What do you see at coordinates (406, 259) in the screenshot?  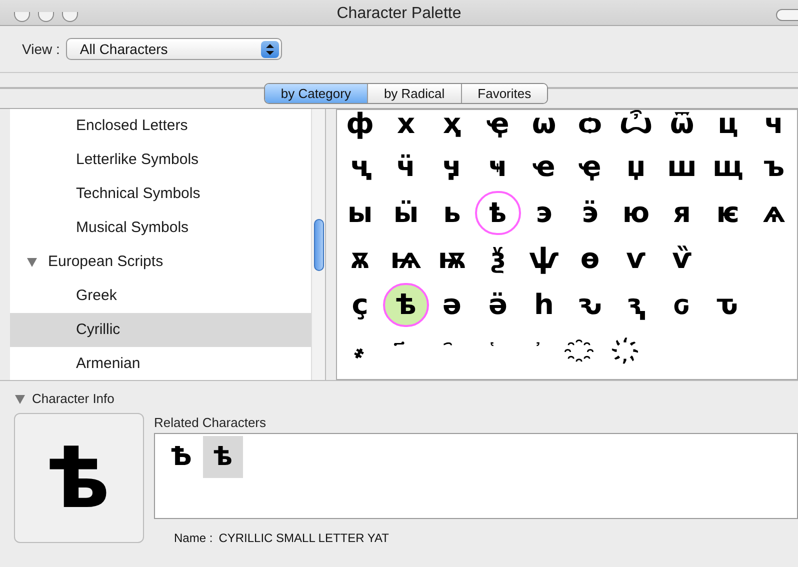 I see `character-cell: ѩ` at bounding box center [406, 259].